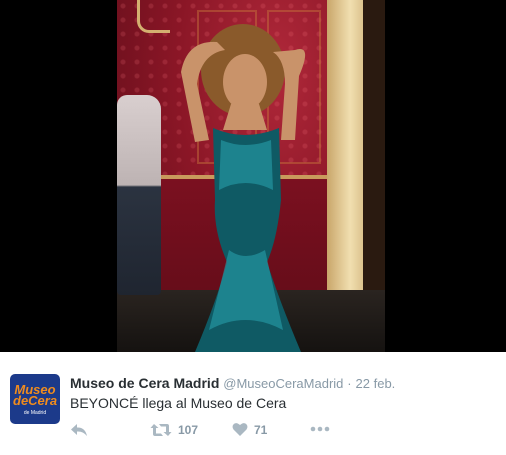 The width and height of the screenshot is (506, 455). What do you see at coordinates (174, 430) in the screenshot?
I see `retweet-button: 107` at bounding box center [174, 430].